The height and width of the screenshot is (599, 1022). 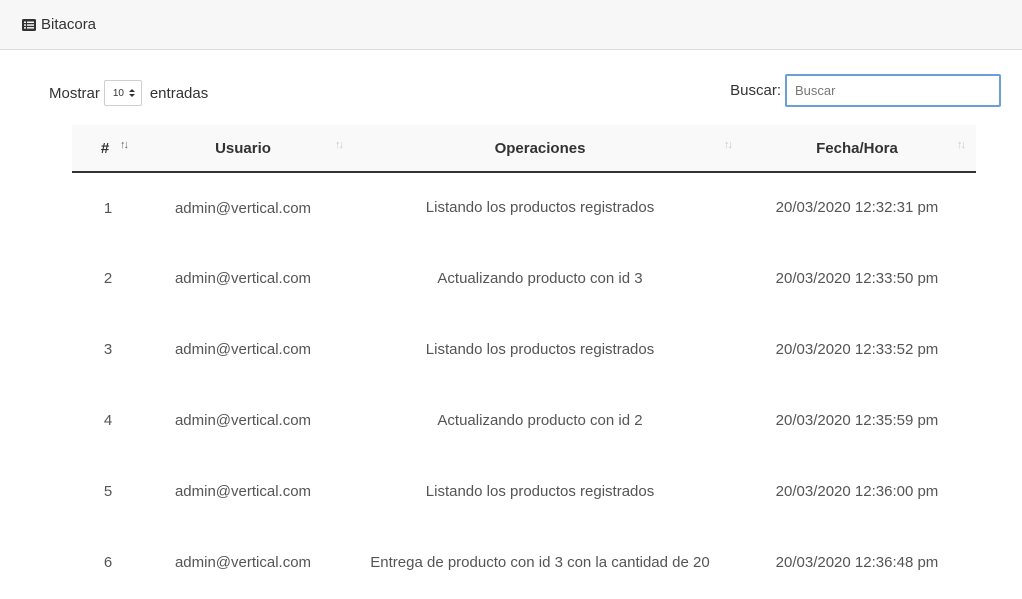 What do you see at coordinates (244, 148) in the screenshot?
I see `column-header-user: Usuario ↑↓` at bounding box center [244, 148].